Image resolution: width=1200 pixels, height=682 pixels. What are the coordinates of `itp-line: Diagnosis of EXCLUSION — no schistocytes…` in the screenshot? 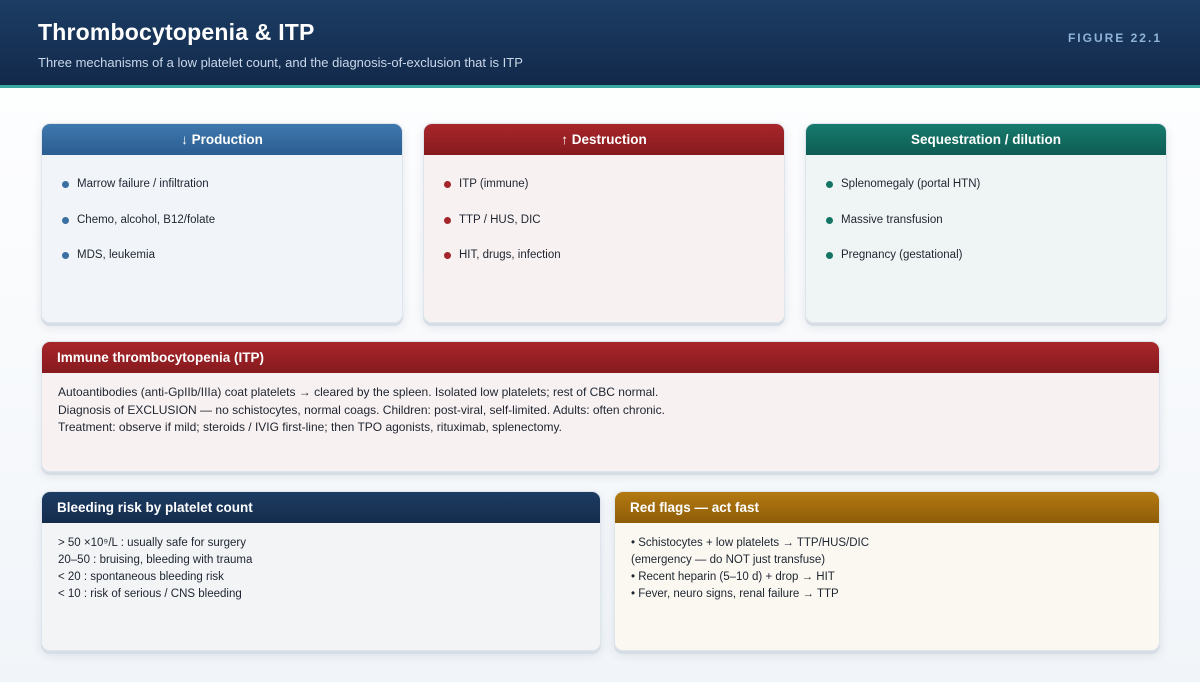 It's located at (361, 409).